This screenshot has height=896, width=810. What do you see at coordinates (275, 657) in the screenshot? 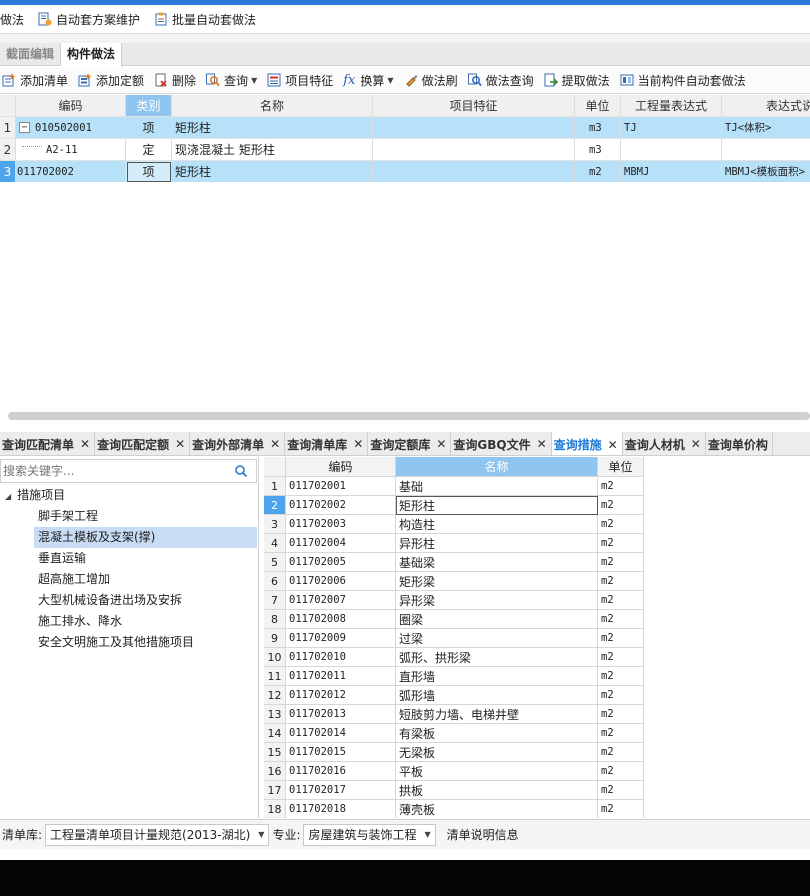
I see `row-number: 10` at bounding box center [275, 657].